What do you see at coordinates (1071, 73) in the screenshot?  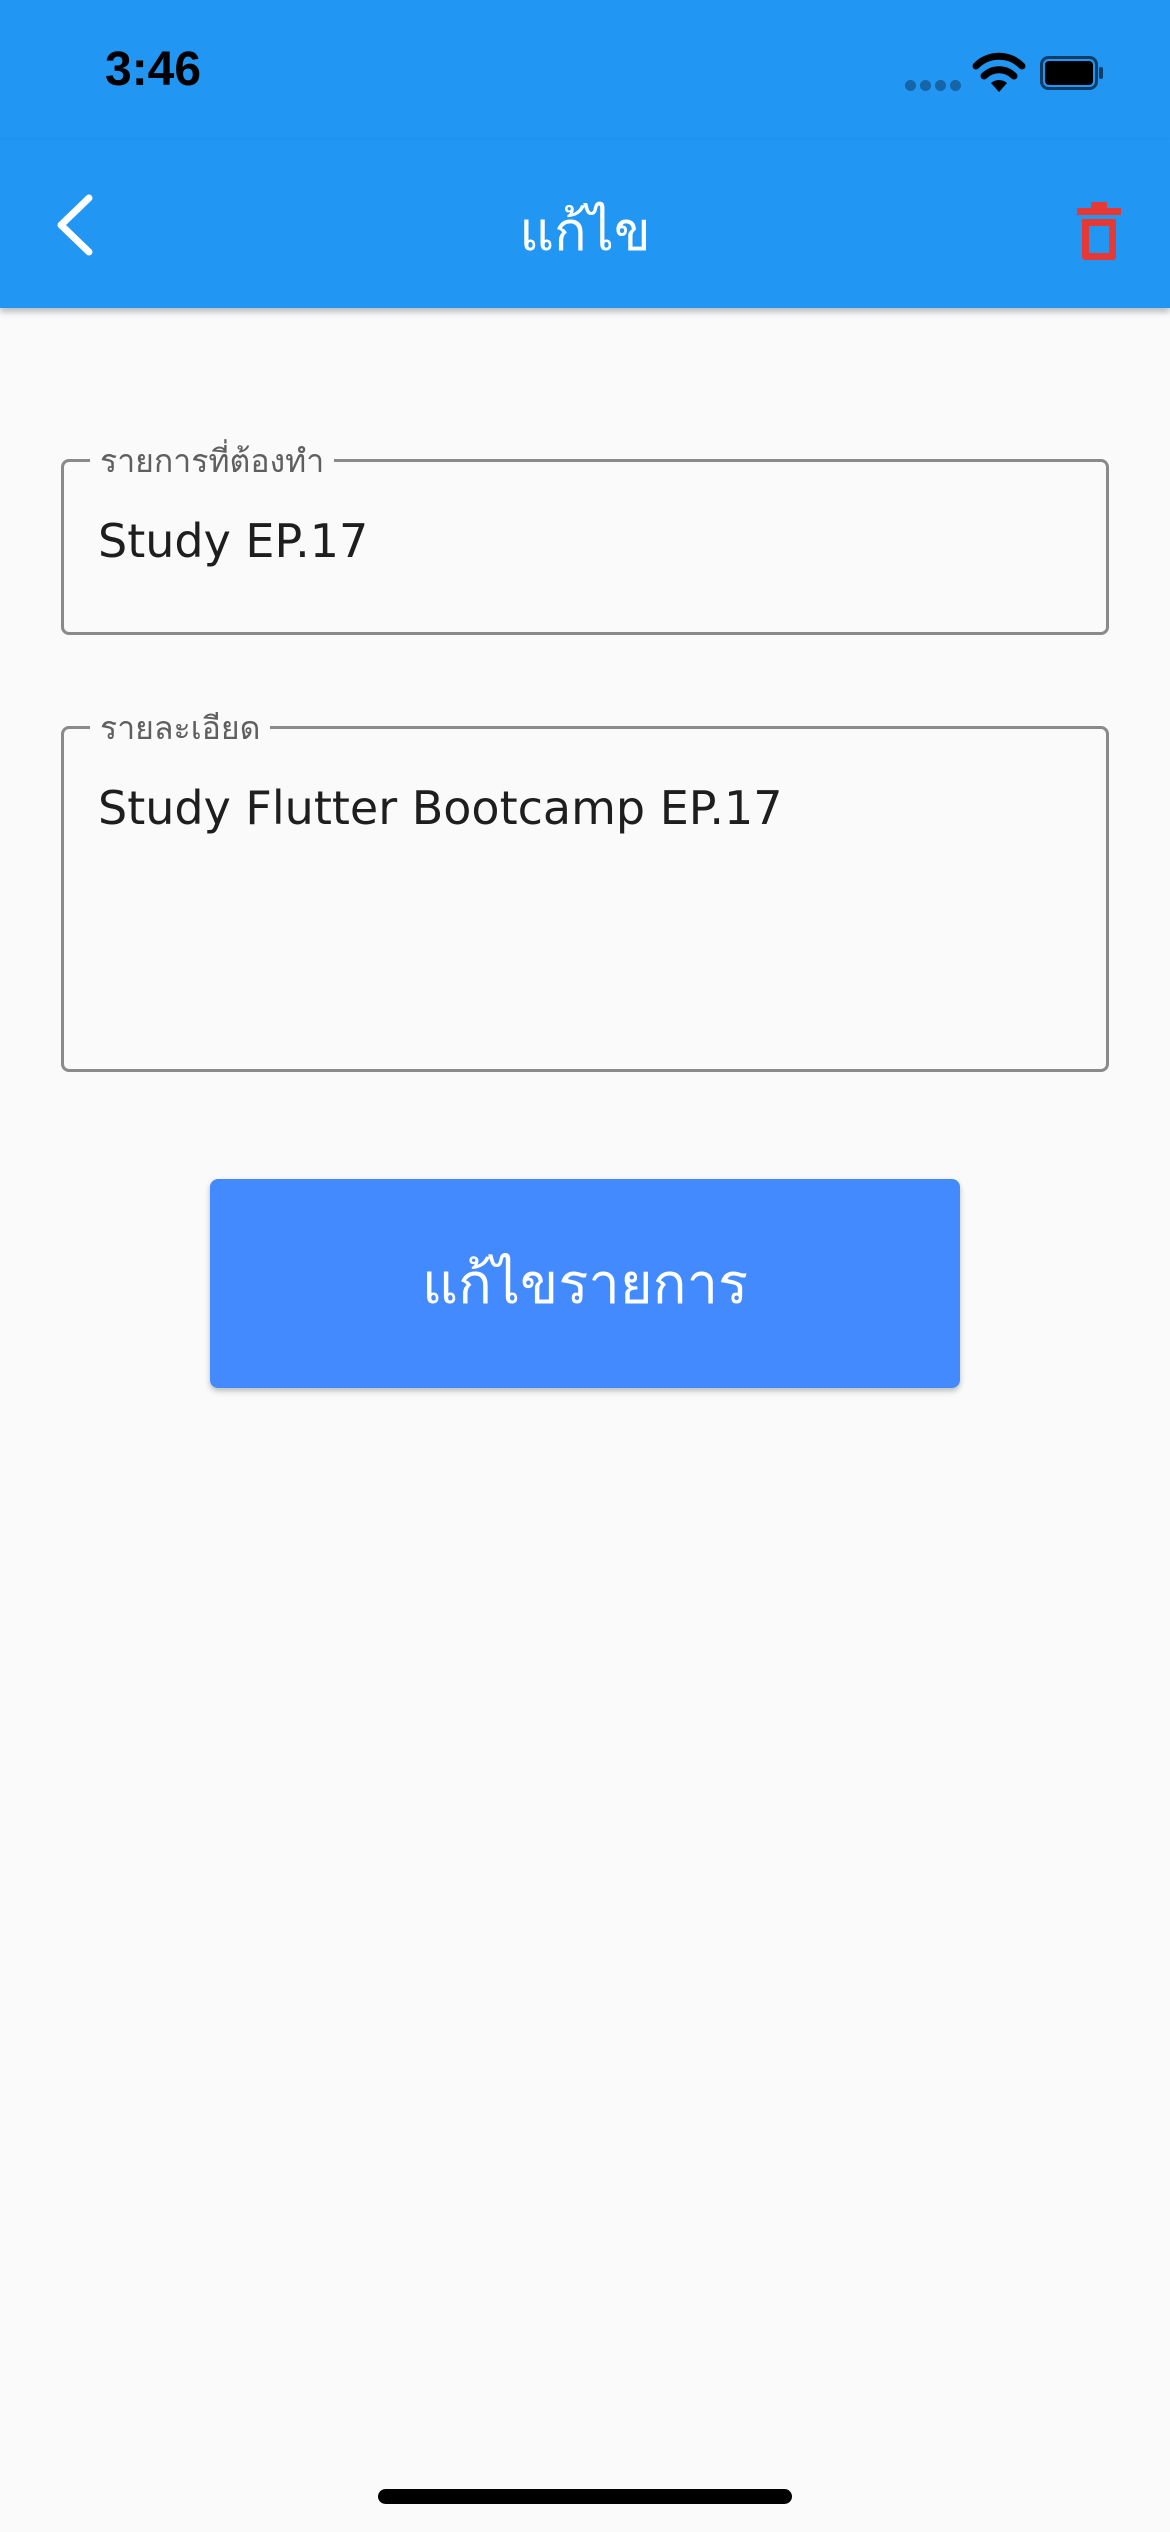 I see `battery-icon` at bounding box center [1071, 73].